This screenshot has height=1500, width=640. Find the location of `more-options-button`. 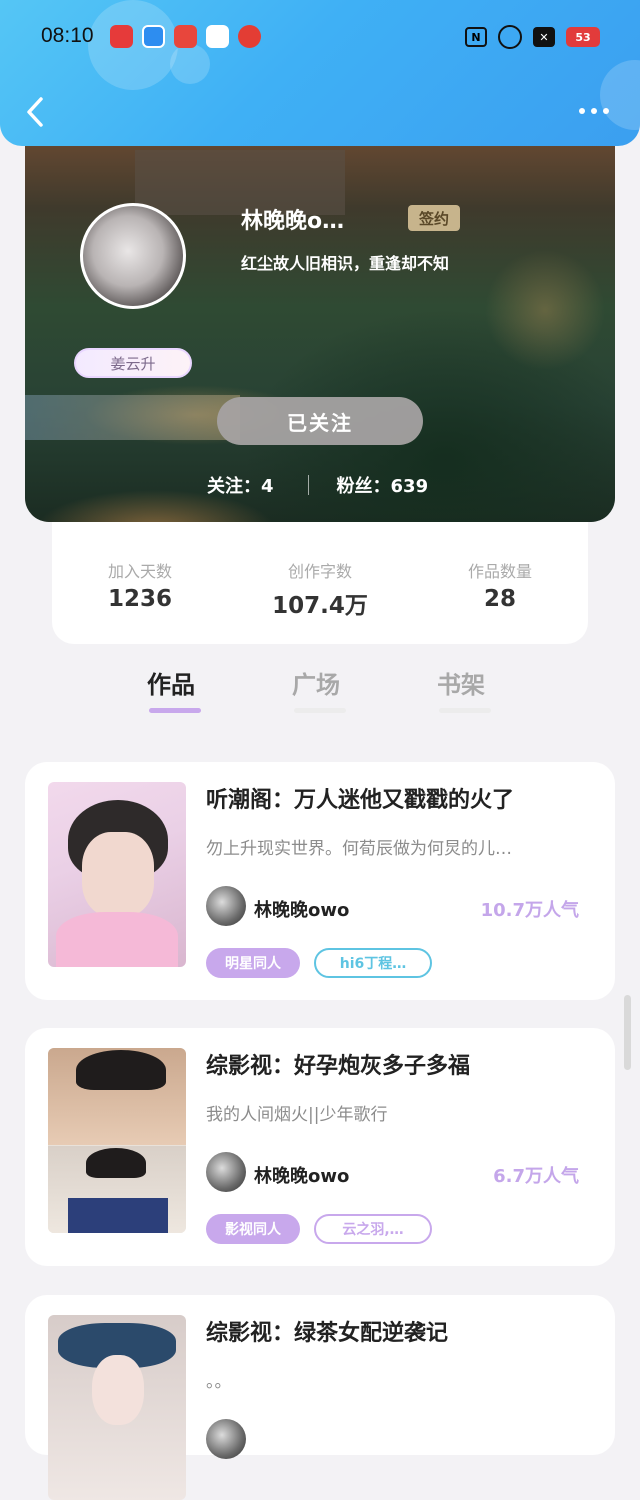

more-options-button is located at coordinates (594, 111).